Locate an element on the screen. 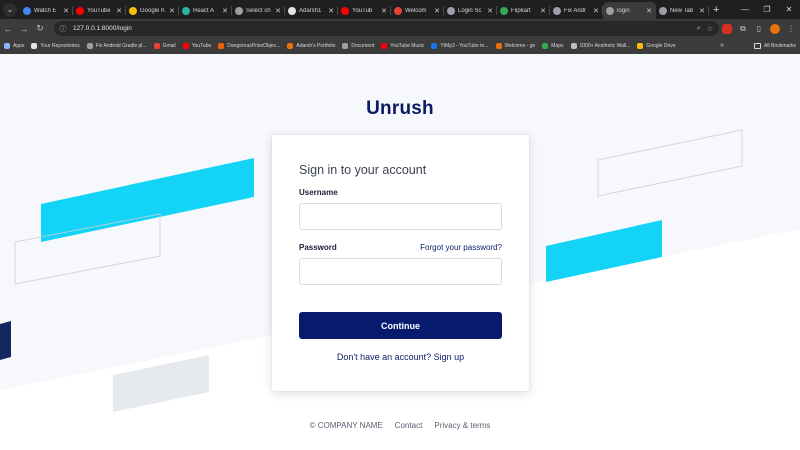 This screenshot has height=450, width=800. globe-icon is located at coordinates (345, 46).